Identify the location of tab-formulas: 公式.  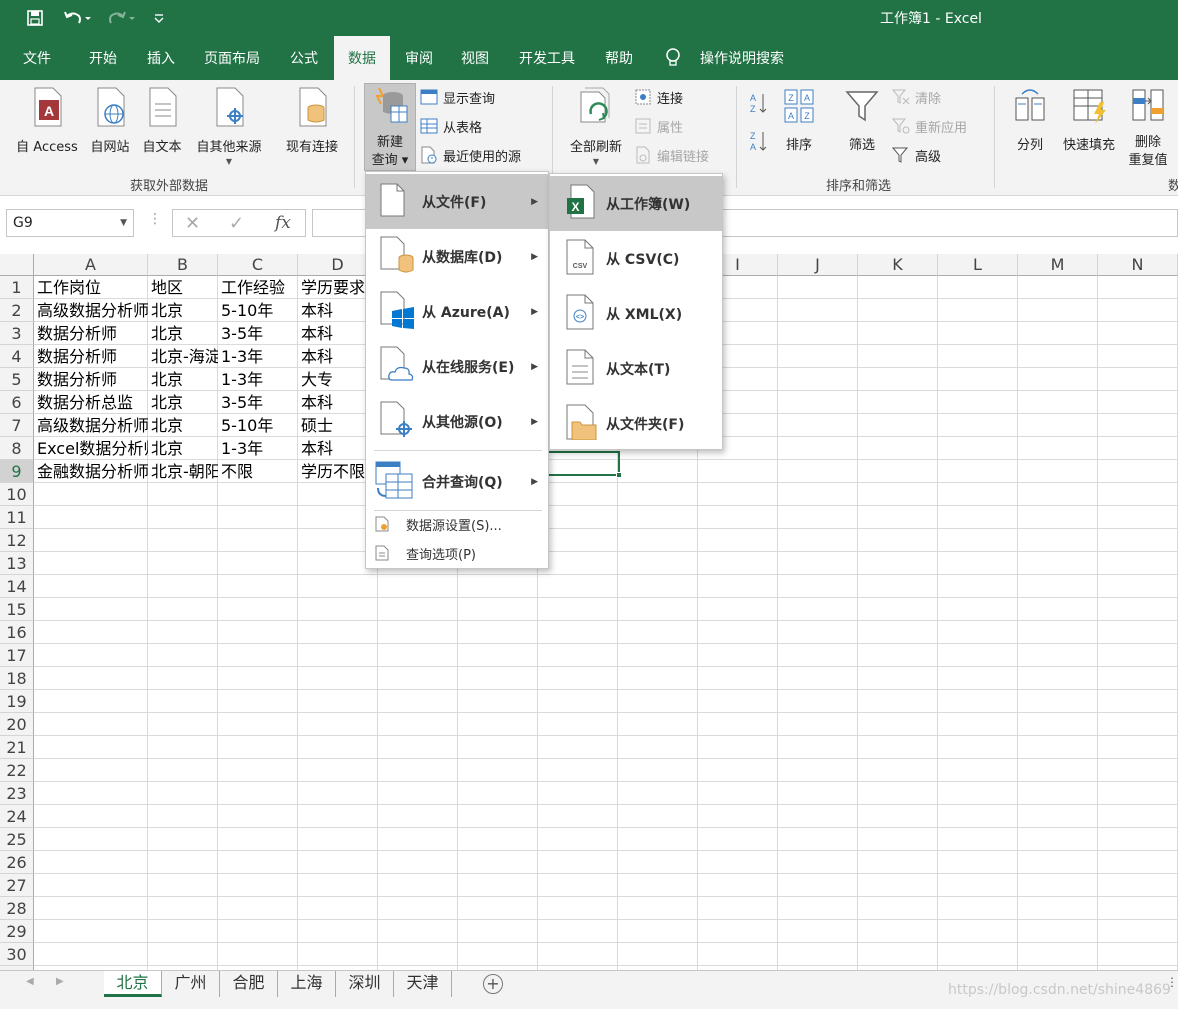
(304, 58).